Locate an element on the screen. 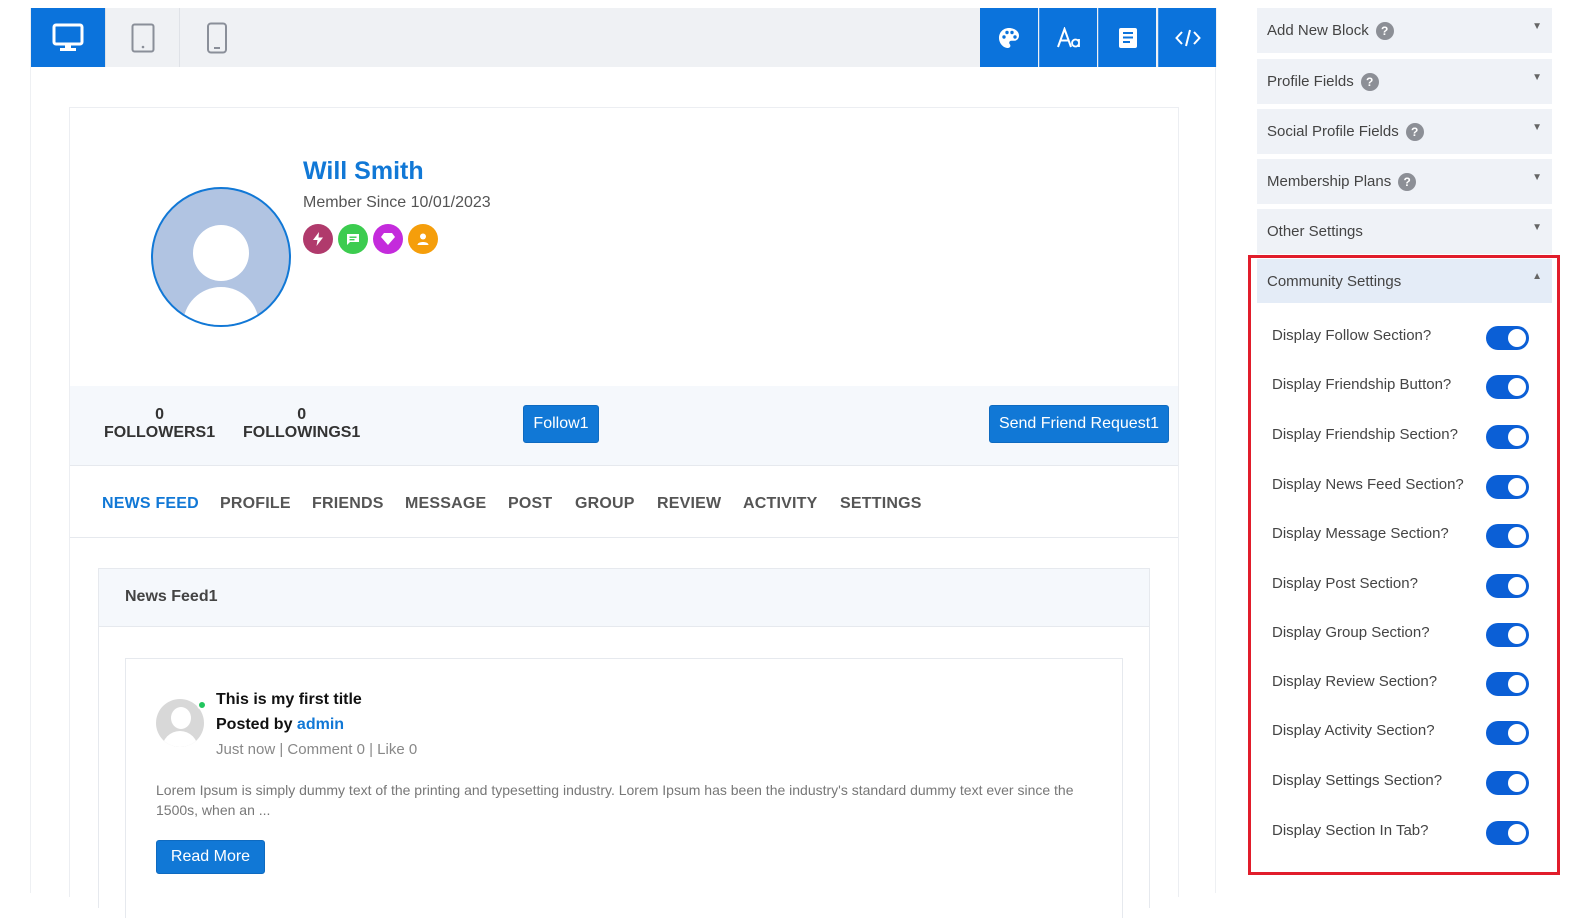 The width and height of the screenshot is (1583, 918). setting-follow-section: Display Follow Section? is located at coordinates (1402, 337).